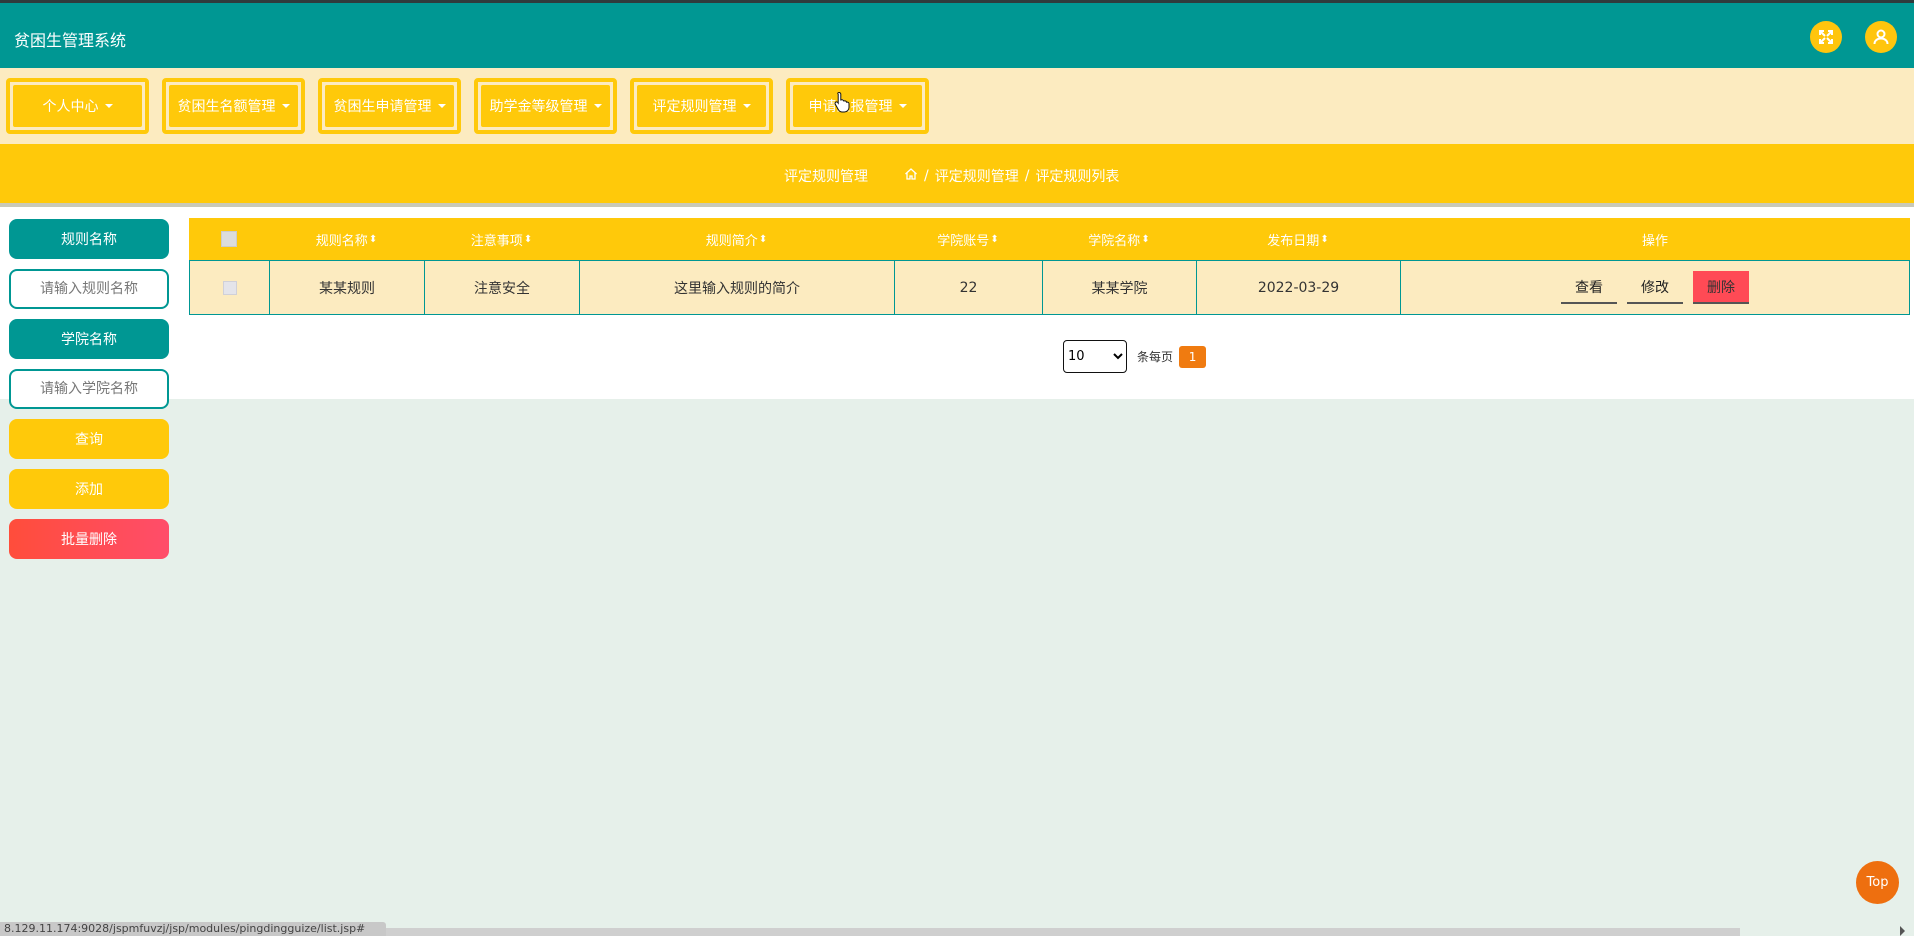 The image size is (1914, 936). Describe the element at coordinates (1063, 932) in the screenshot. I see `horizontal-scrollbar` at that location.